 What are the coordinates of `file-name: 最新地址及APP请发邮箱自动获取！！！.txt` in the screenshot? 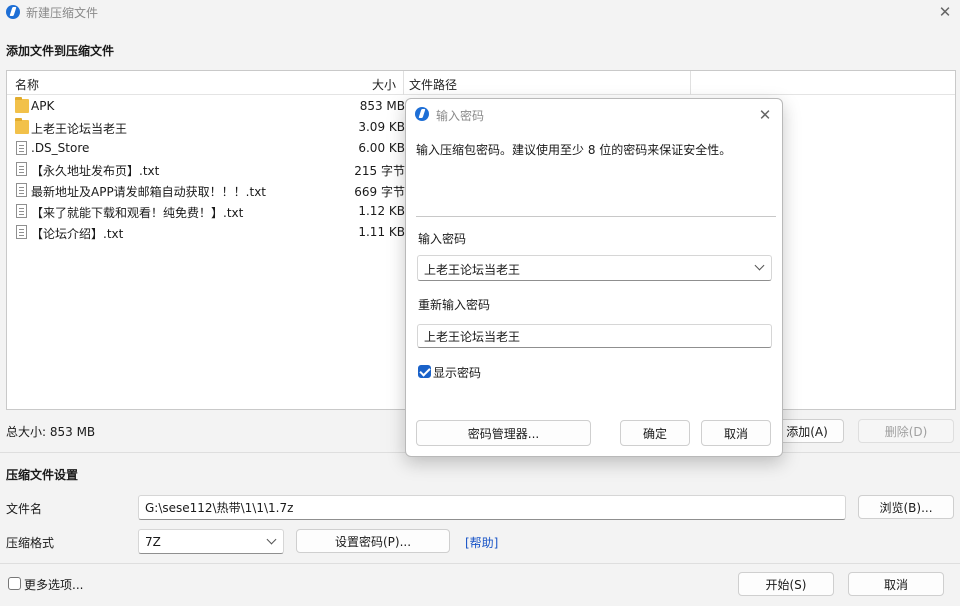 It's located at (149, 192).